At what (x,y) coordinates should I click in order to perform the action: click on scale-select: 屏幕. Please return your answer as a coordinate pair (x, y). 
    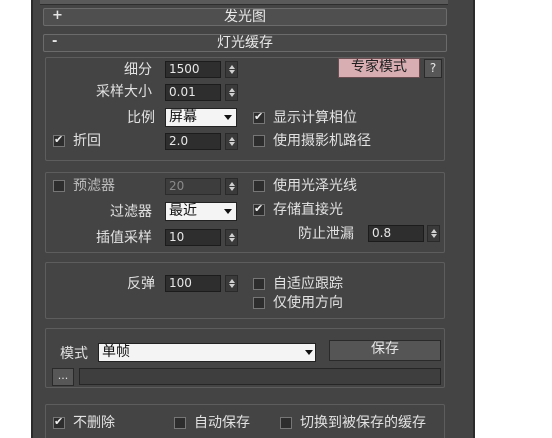
    Looking at the image, I should click on (201, 117).